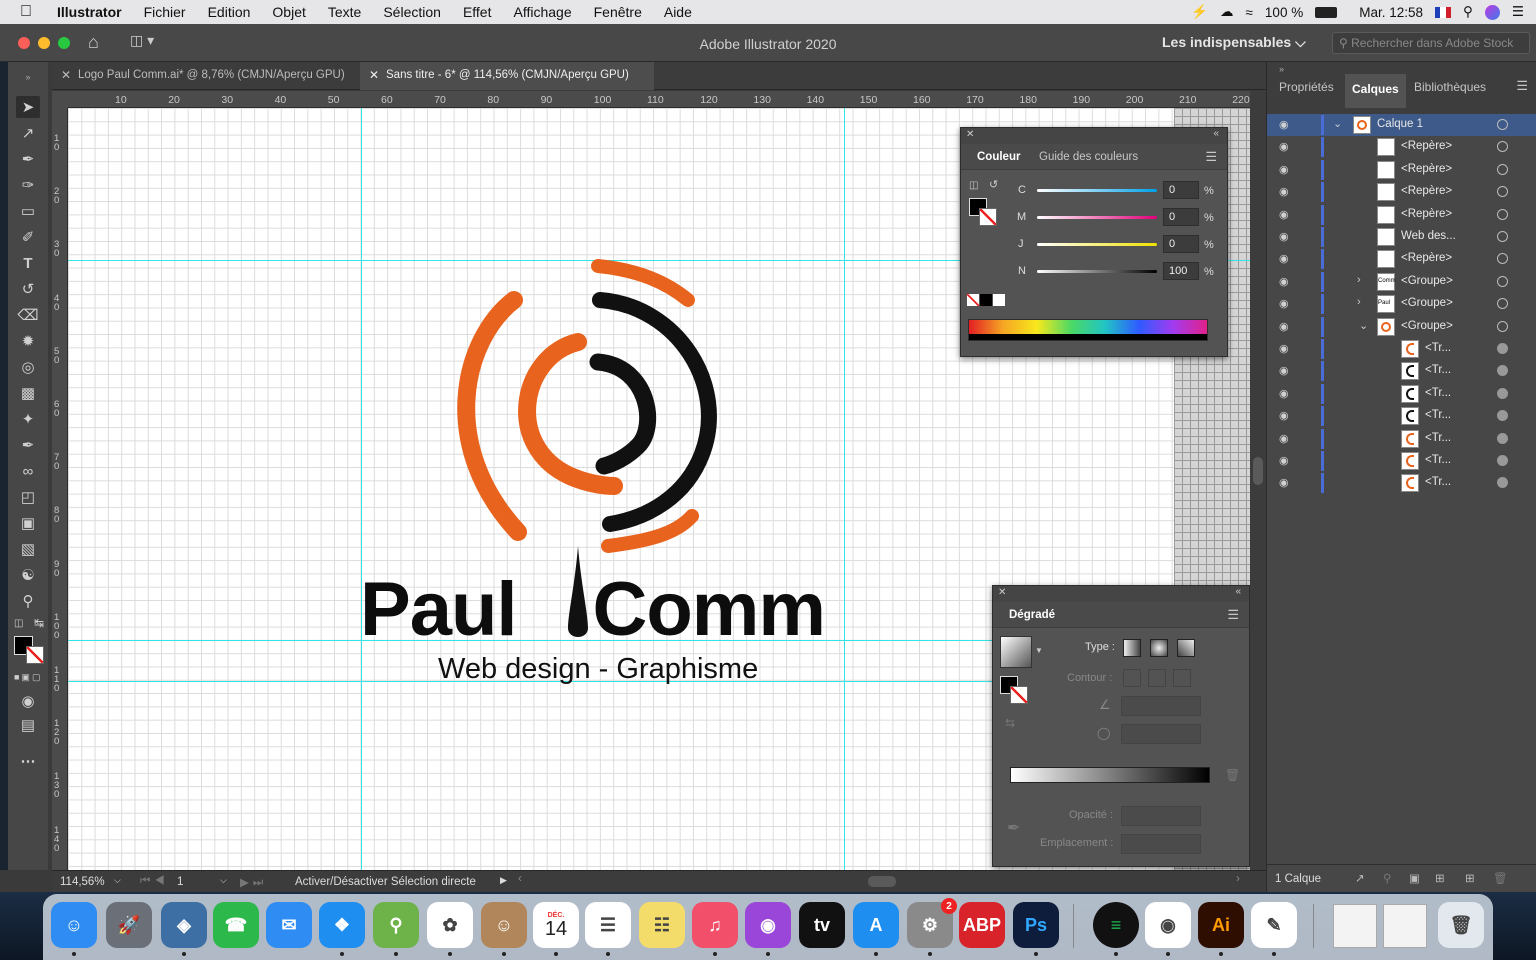 The width and height of the screenshot is (1536, 960). I want to click on tab-bibliotheques: Bibliothèques, so click(1450, 87).